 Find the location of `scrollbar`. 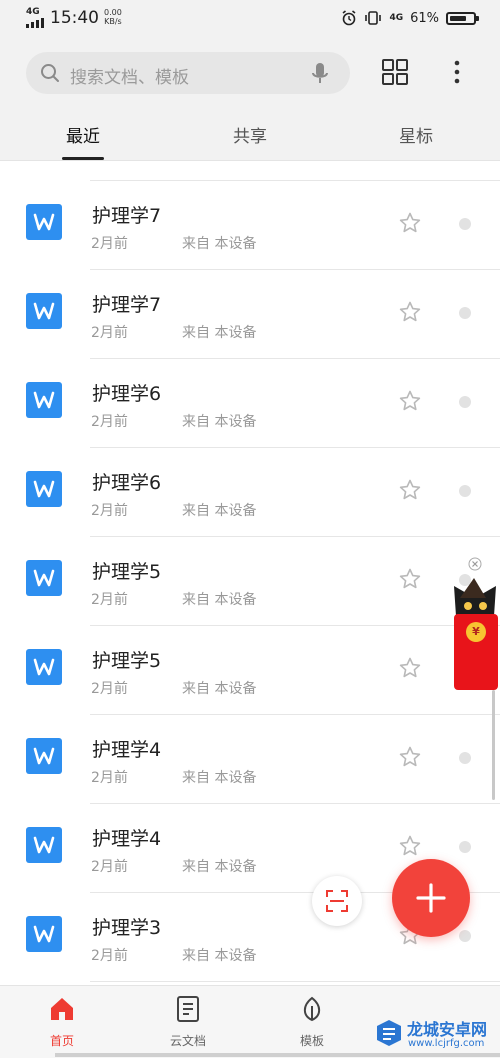

scrollbar is located at coordinates (493, 745).